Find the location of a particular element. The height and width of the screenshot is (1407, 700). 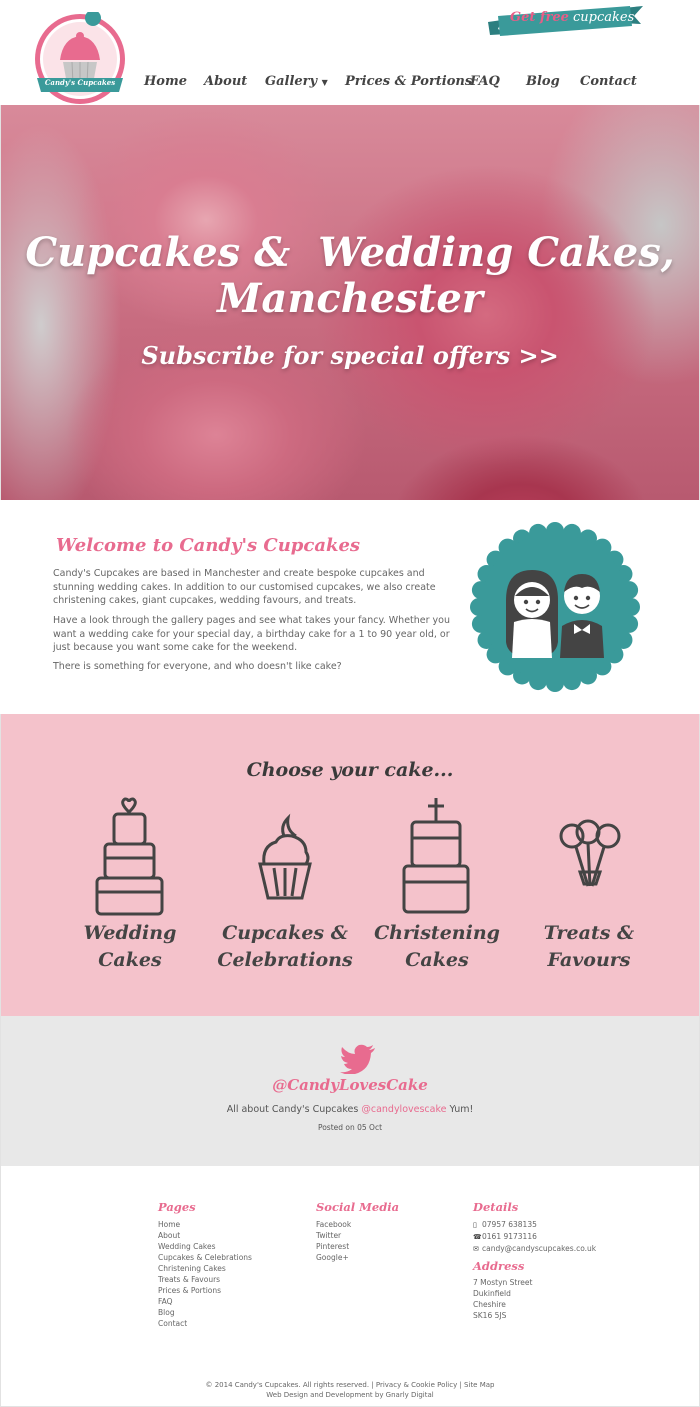

tweet-text-before: All about Candy's Cupcakes is located at coordinates (294, 1109).